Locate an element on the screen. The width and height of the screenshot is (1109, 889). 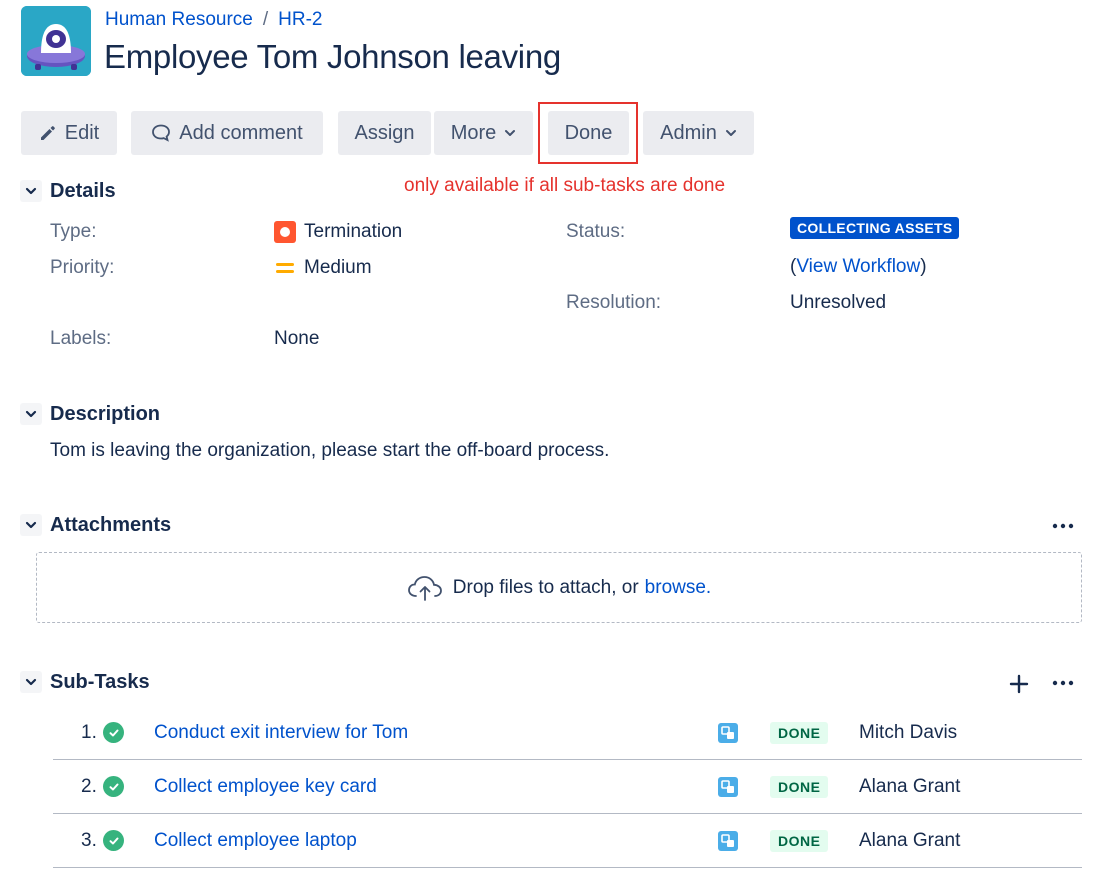
add-comment-button: Add comment is located at coordinates (227, 133).